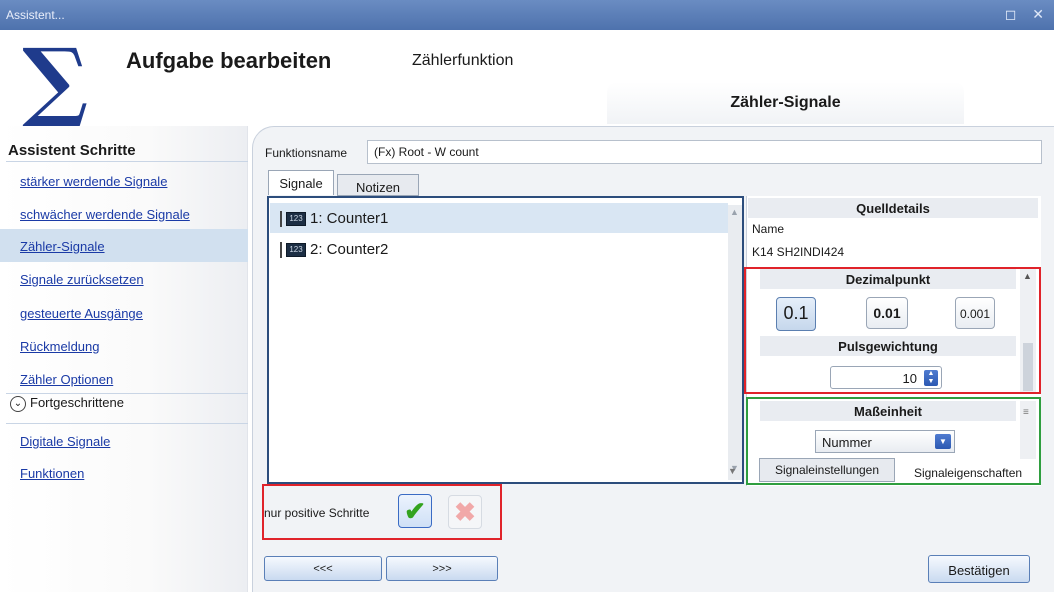 This screenshot has height=592, width=1054. I want to click on sidebar-title: Assistent Schritte, so click(72, 150).